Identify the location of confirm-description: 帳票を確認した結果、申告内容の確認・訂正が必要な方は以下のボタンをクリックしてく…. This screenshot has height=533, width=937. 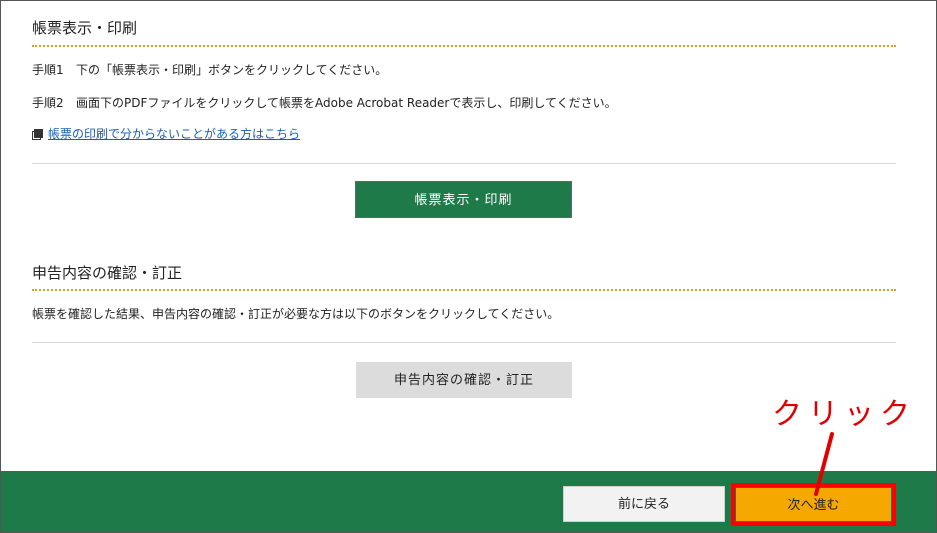
(296, 314).